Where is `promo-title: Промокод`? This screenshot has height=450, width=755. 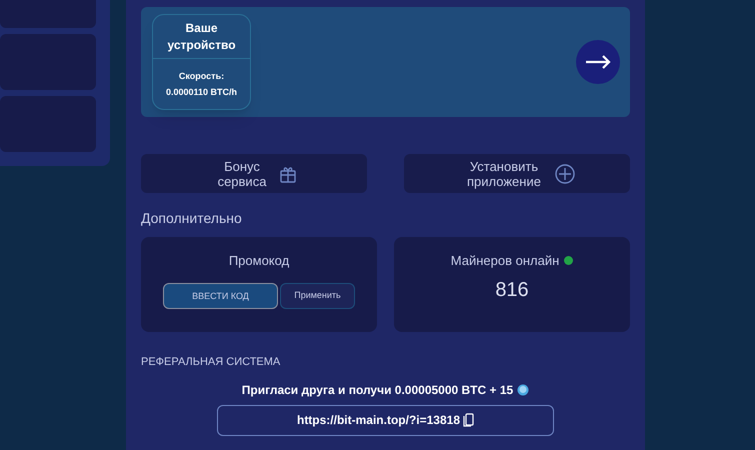 promo-title: Промокод is located at coordinates (259, 261).